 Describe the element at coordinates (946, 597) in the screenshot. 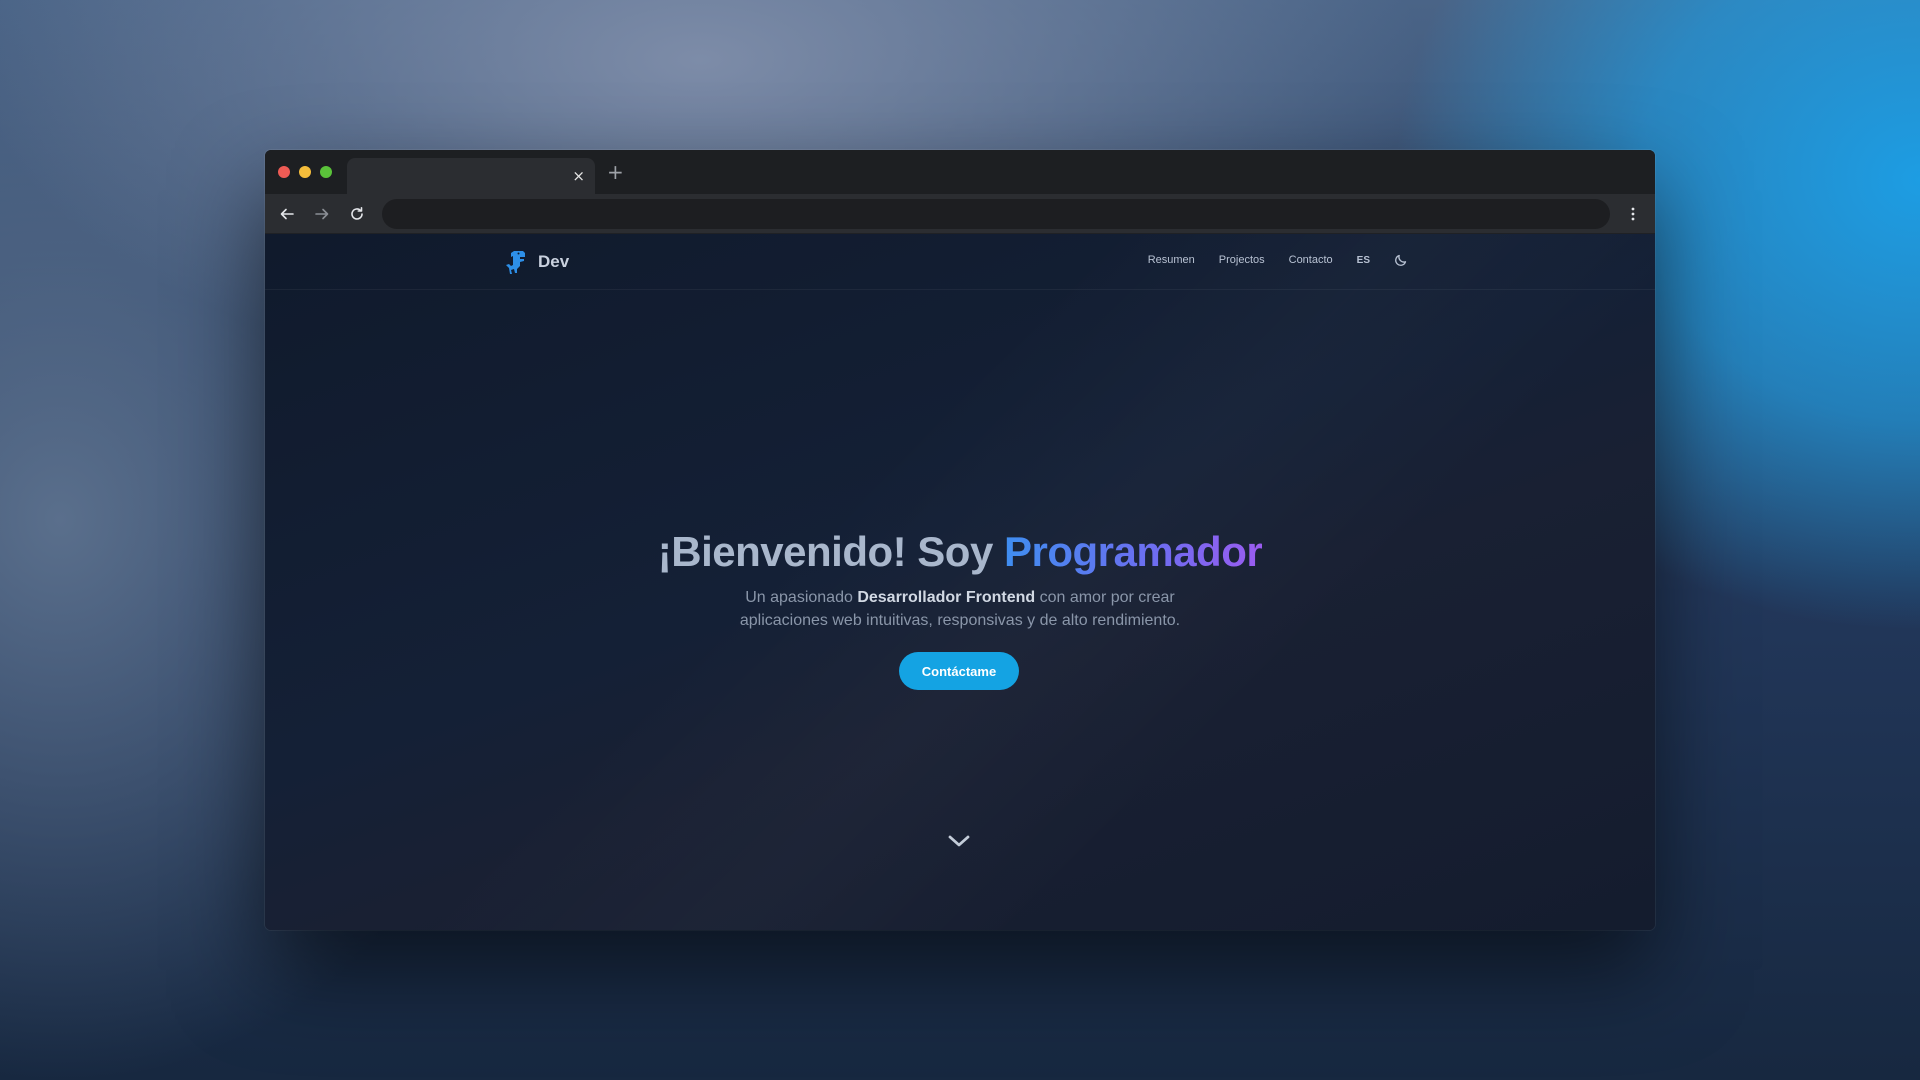

I see `hero-sub-bold: Desarrollador Frontend` at that location.